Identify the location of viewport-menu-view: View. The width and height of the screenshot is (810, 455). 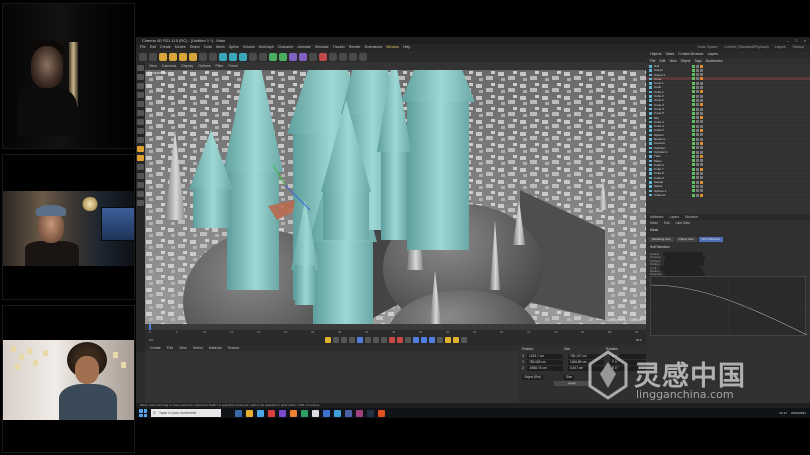
(153, 66).